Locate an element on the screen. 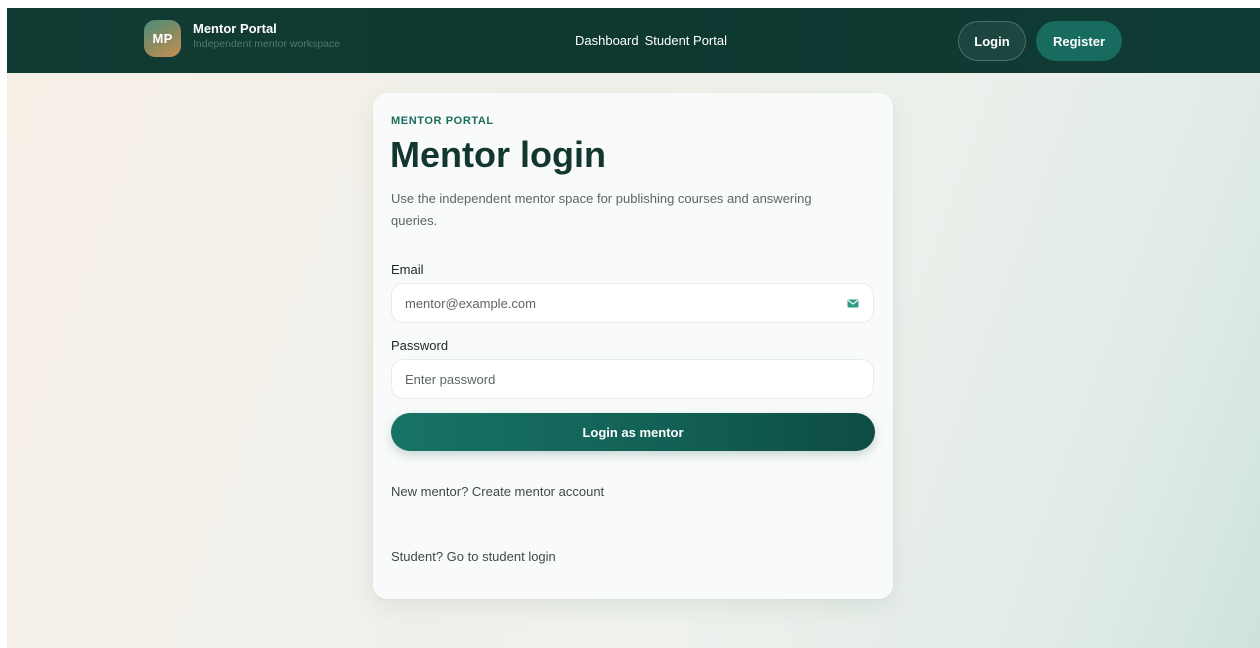 The image size is (1260, 648). password-field is located at coordinates (615, 379).